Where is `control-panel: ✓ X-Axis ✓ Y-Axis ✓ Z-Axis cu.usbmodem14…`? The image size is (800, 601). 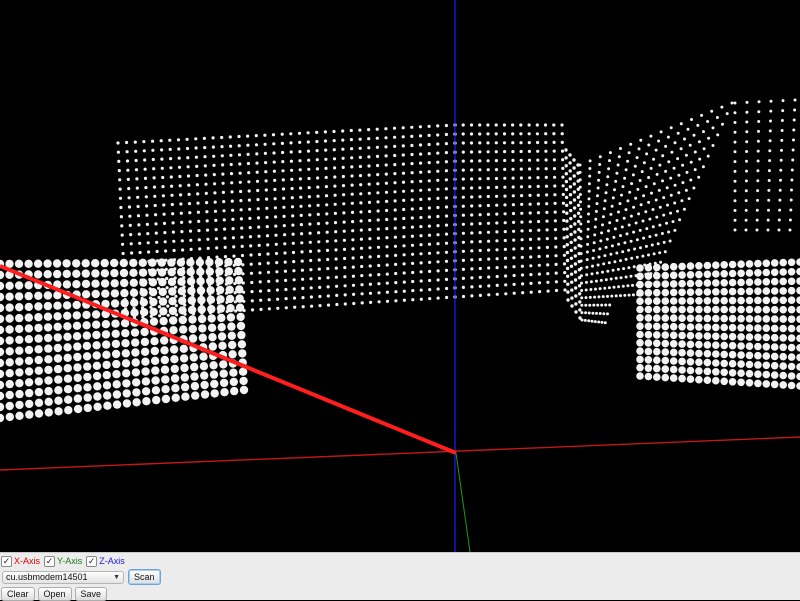 control-panel: ✓ X-Axis ✓ Y-Axis ✓ Z-Axis cu.usbmodem14… is located at coordinates (400, 576).